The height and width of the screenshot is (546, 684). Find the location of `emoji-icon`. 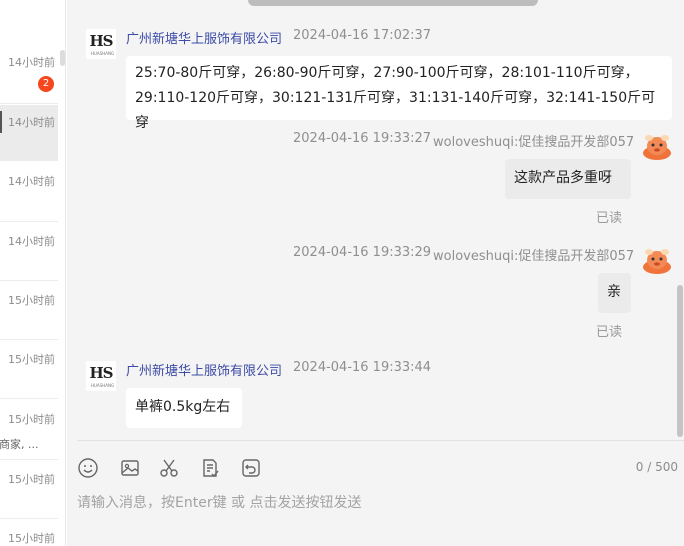

emoji-icon is located at coordinates (88, 468).